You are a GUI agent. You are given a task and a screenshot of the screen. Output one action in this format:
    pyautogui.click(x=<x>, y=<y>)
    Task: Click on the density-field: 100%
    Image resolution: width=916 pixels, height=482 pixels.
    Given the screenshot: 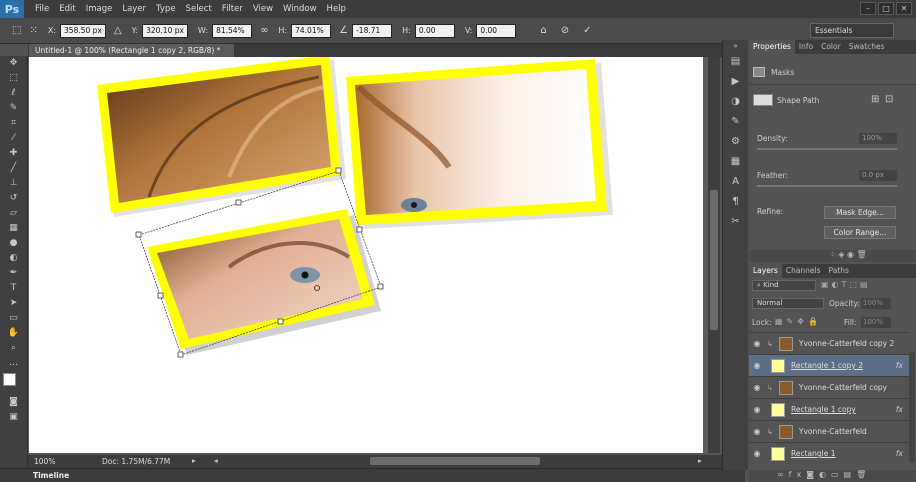 What is the action you would take?
    pyautogui.click(x=878, y=138)
    